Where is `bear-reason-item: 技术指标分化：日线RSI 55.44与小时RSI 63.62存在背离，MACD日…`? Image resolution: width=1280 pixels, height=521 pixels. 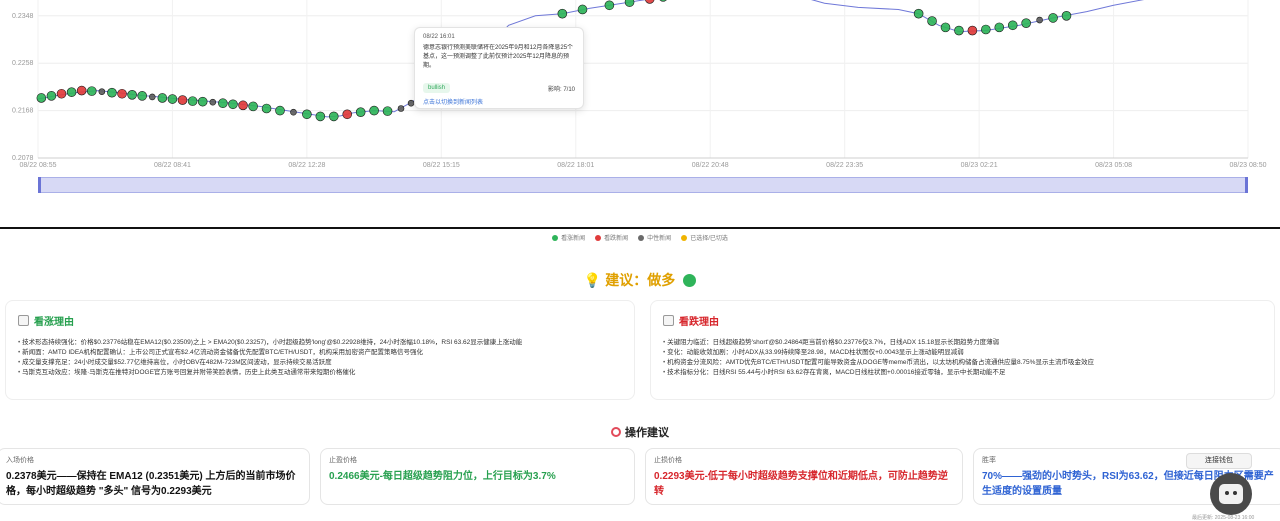
bear-reason-item: 技术指标分化：日线RSI 55.44与小时RSI 63.62存在背离，MACD日… is located at coordinates (962, 373).